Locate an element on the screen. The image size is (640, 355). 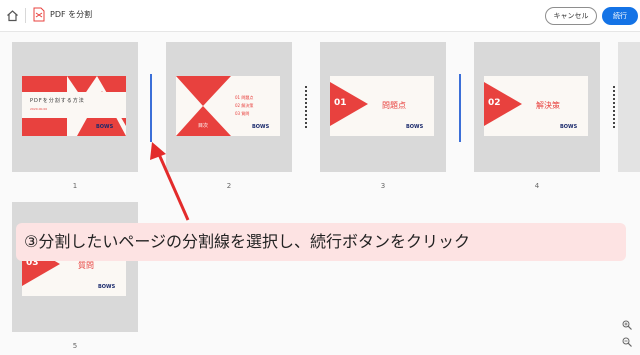
toc-item: 01 問題点 is located at coordinates (244, 97).